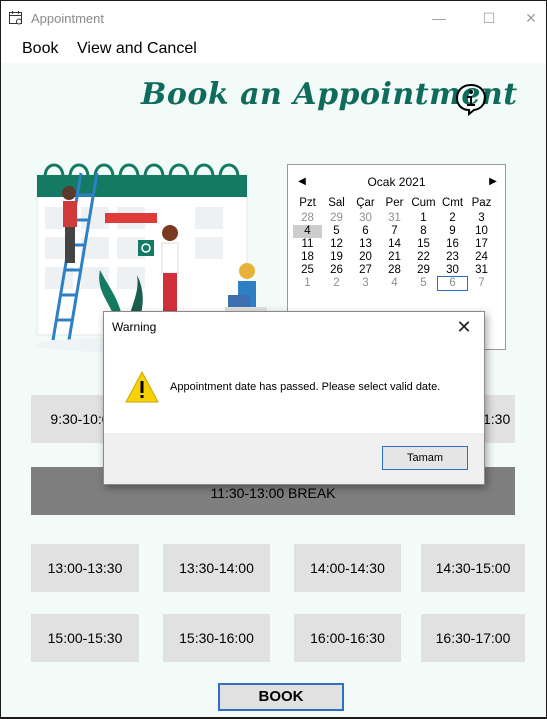 This screenshot has width=547, height=719. Describe the element at coordinates (134, 327) in the screenshot. I see `dialog-title: Warning` at that location.